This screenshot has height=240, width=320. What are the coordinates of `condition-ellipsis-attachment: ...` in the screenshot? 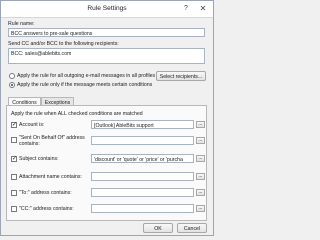 It's located at (200, 176).